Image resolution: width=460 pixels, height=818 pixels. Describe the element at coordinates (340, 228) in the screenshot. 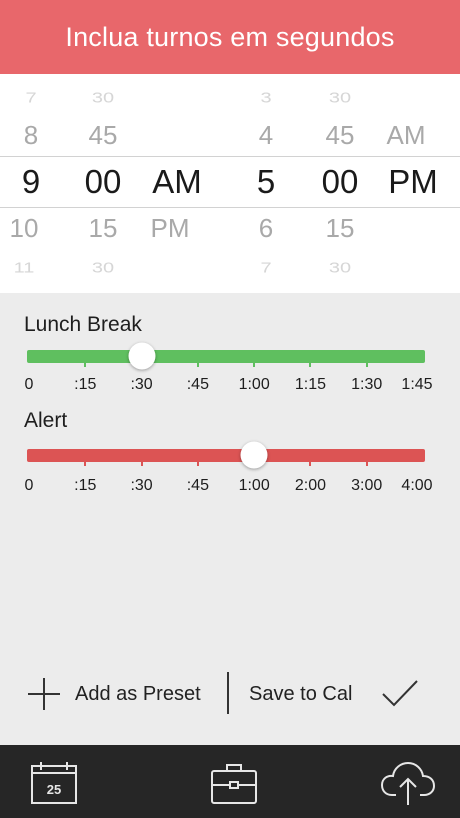

I see `end-minute-option: 15` at that location.